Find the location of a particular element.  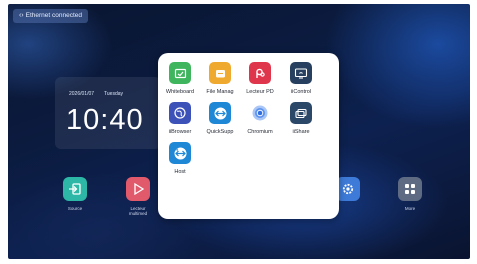

app-quicksupport: QuickSupp is located at coordinates (220, 118).